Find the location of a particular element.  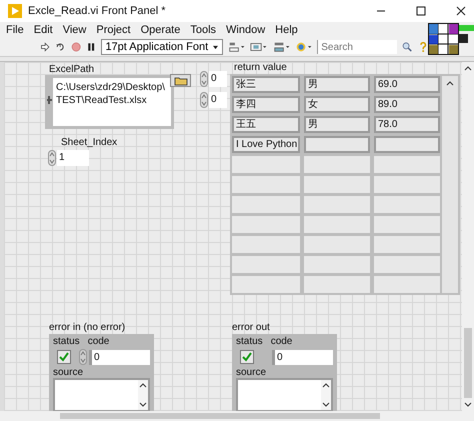

browse-button is located at coordinates (180, 80).